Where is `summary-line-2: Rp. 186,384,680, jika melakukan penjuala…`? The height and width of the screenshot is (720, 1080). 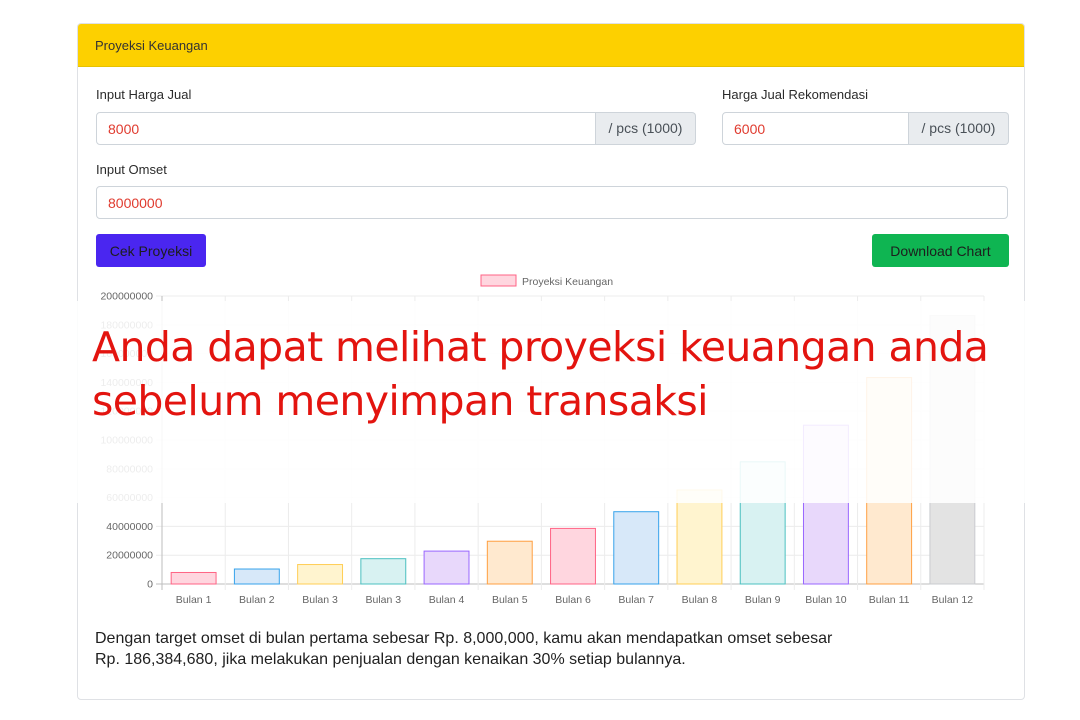
summary-line-2: Rp. 186,384,680, jika melakukan penjuala… is located at coordinates (390, 659).